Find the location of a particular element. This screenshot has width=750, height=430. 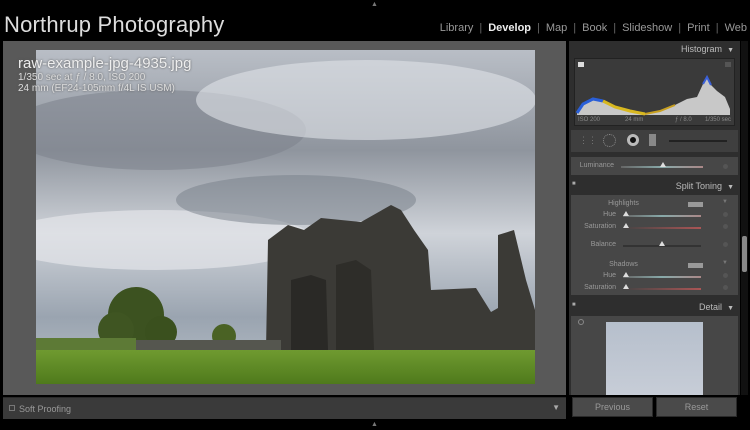

module-develop: Develop is located at coordinates (509, 28).